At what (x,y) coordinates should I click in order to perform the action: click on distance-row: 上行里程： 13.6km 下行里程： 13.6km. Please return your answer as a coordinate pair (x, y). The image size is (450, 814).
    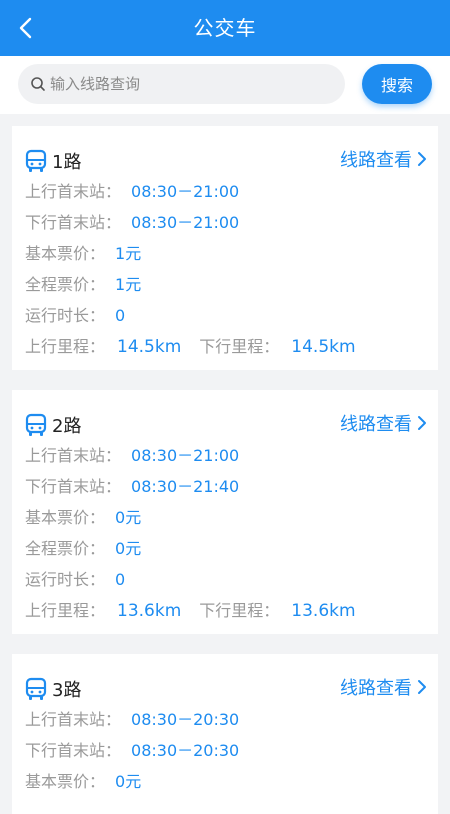
    Looking at the image, I should click on (225, 610).